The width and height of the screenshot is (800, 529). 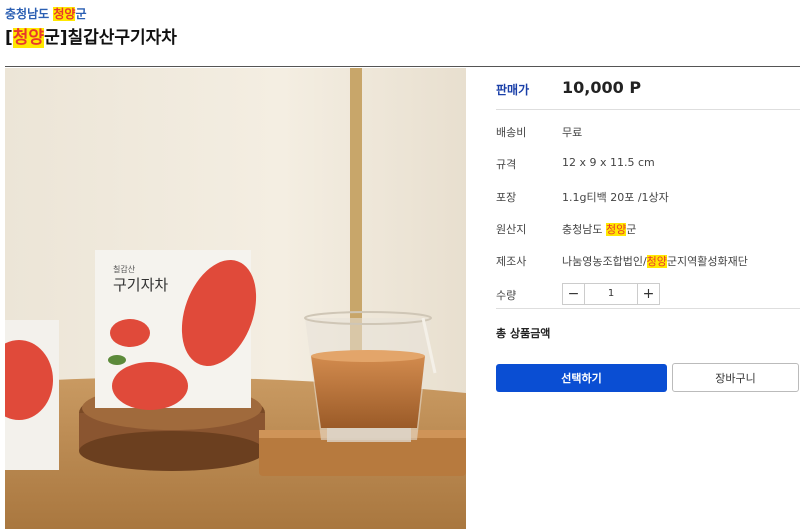 I want to click on quantity-minus-button: −, so click(x=574, y=294).